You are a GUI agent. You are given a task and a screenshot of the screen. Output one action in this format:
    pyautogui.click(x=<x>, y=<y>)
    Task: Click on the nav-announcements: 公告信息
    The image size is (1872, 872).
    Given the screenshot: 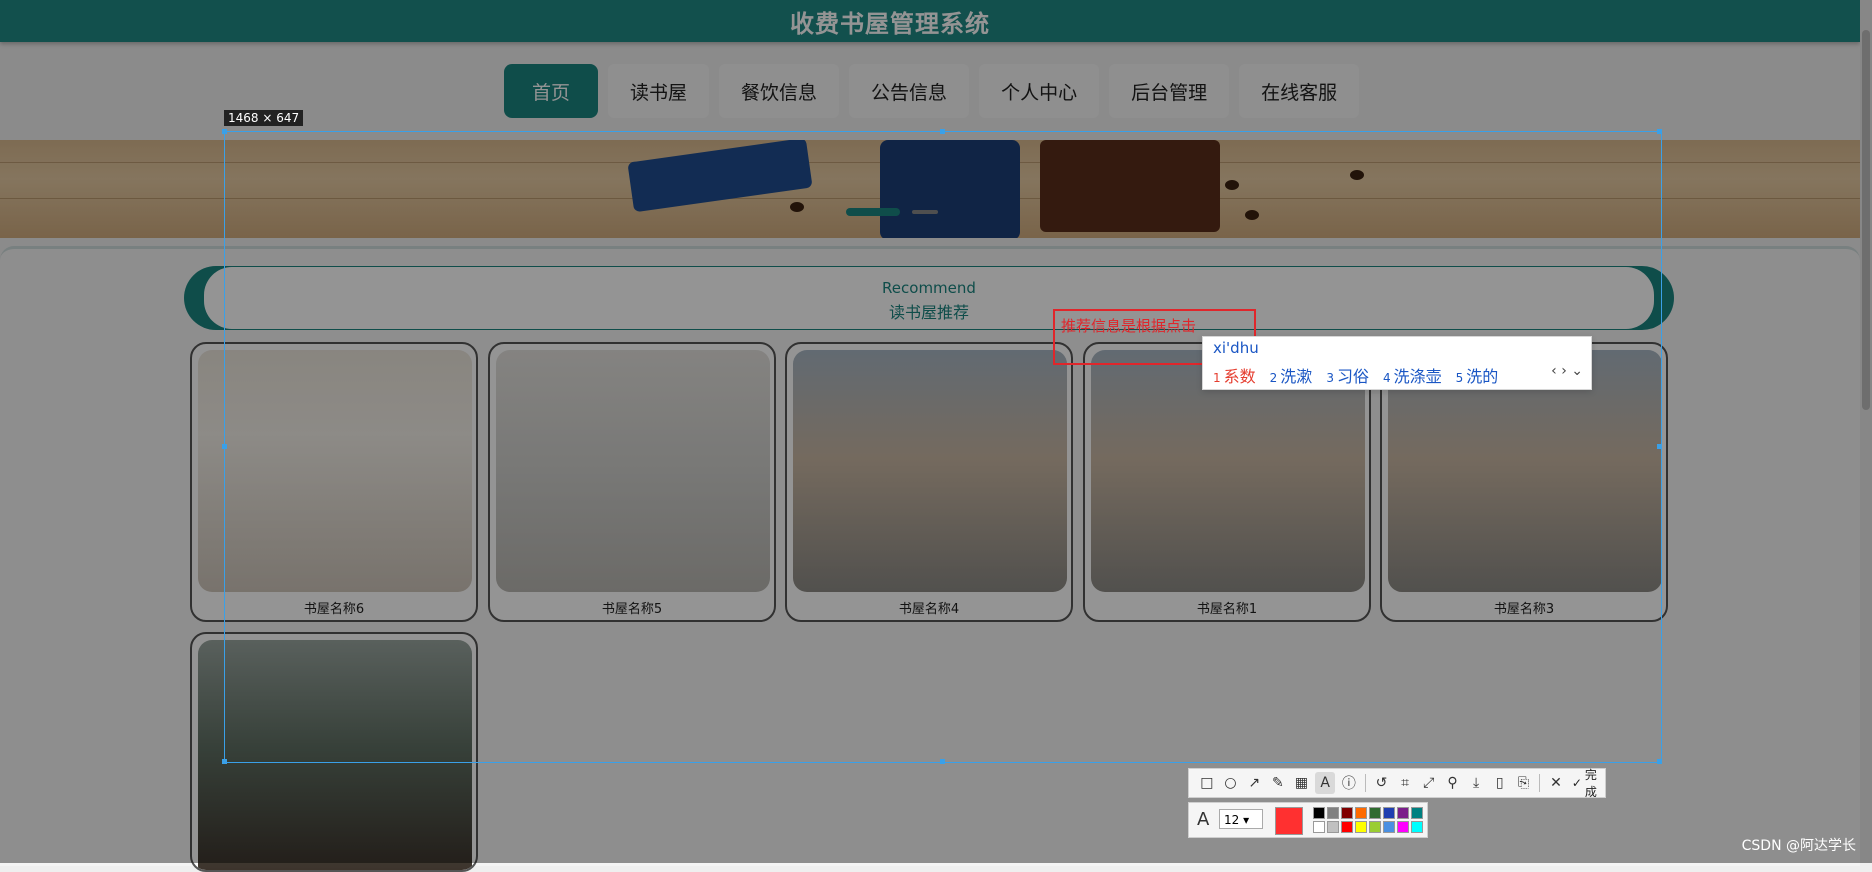 What is the action you would take?
    pyautogui.click(x=909, y=91)
    